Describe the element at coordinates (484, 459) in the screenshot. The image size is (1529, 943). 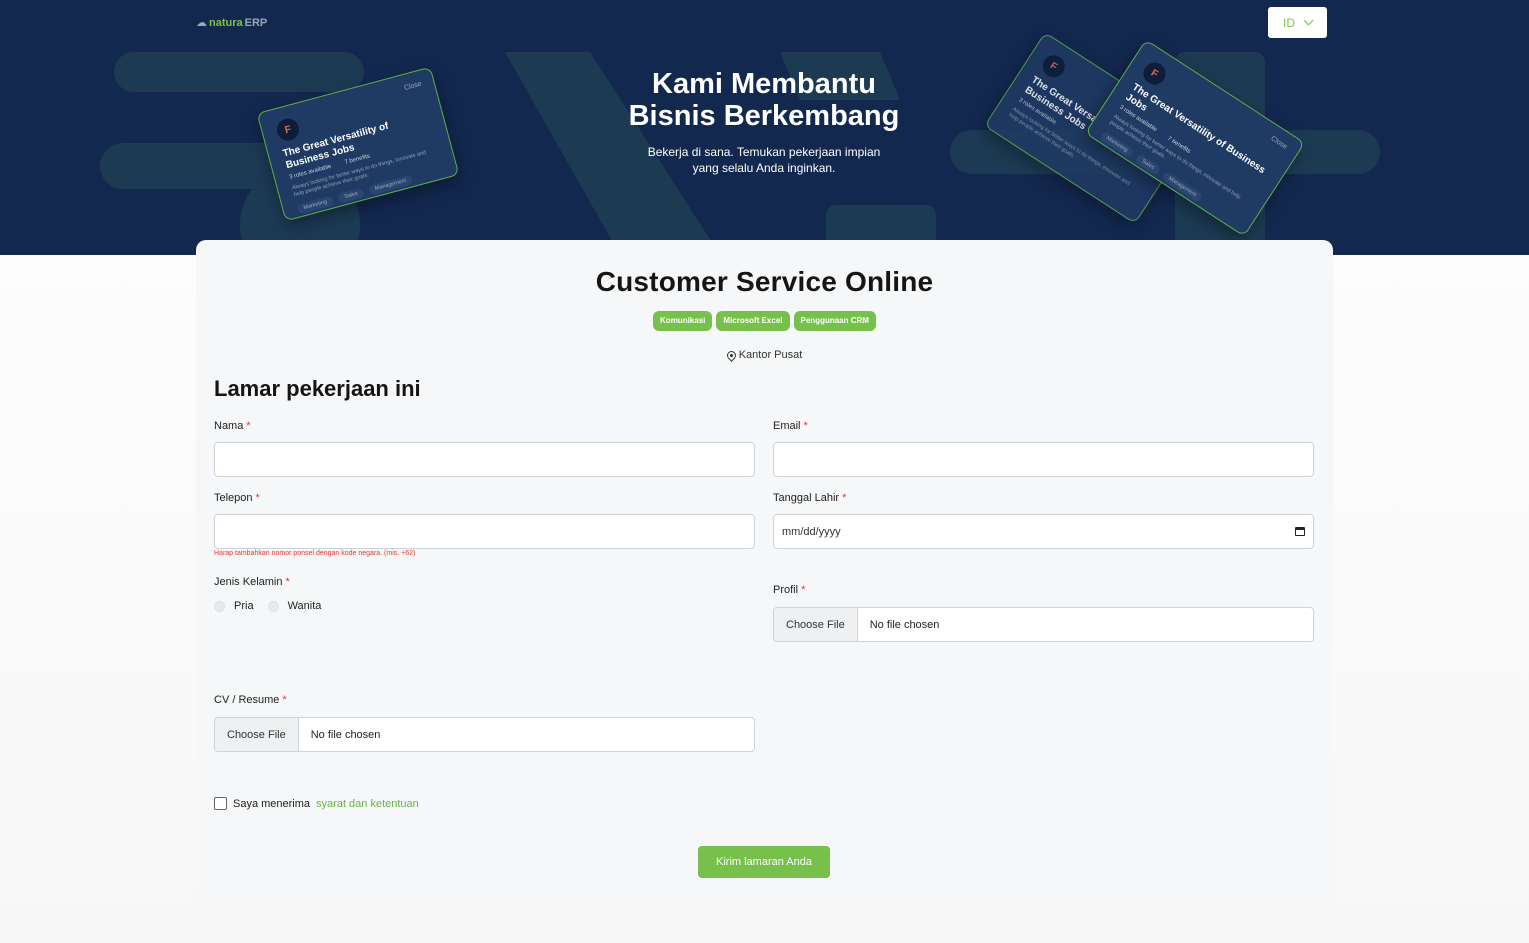
I see `name-input` at that location.